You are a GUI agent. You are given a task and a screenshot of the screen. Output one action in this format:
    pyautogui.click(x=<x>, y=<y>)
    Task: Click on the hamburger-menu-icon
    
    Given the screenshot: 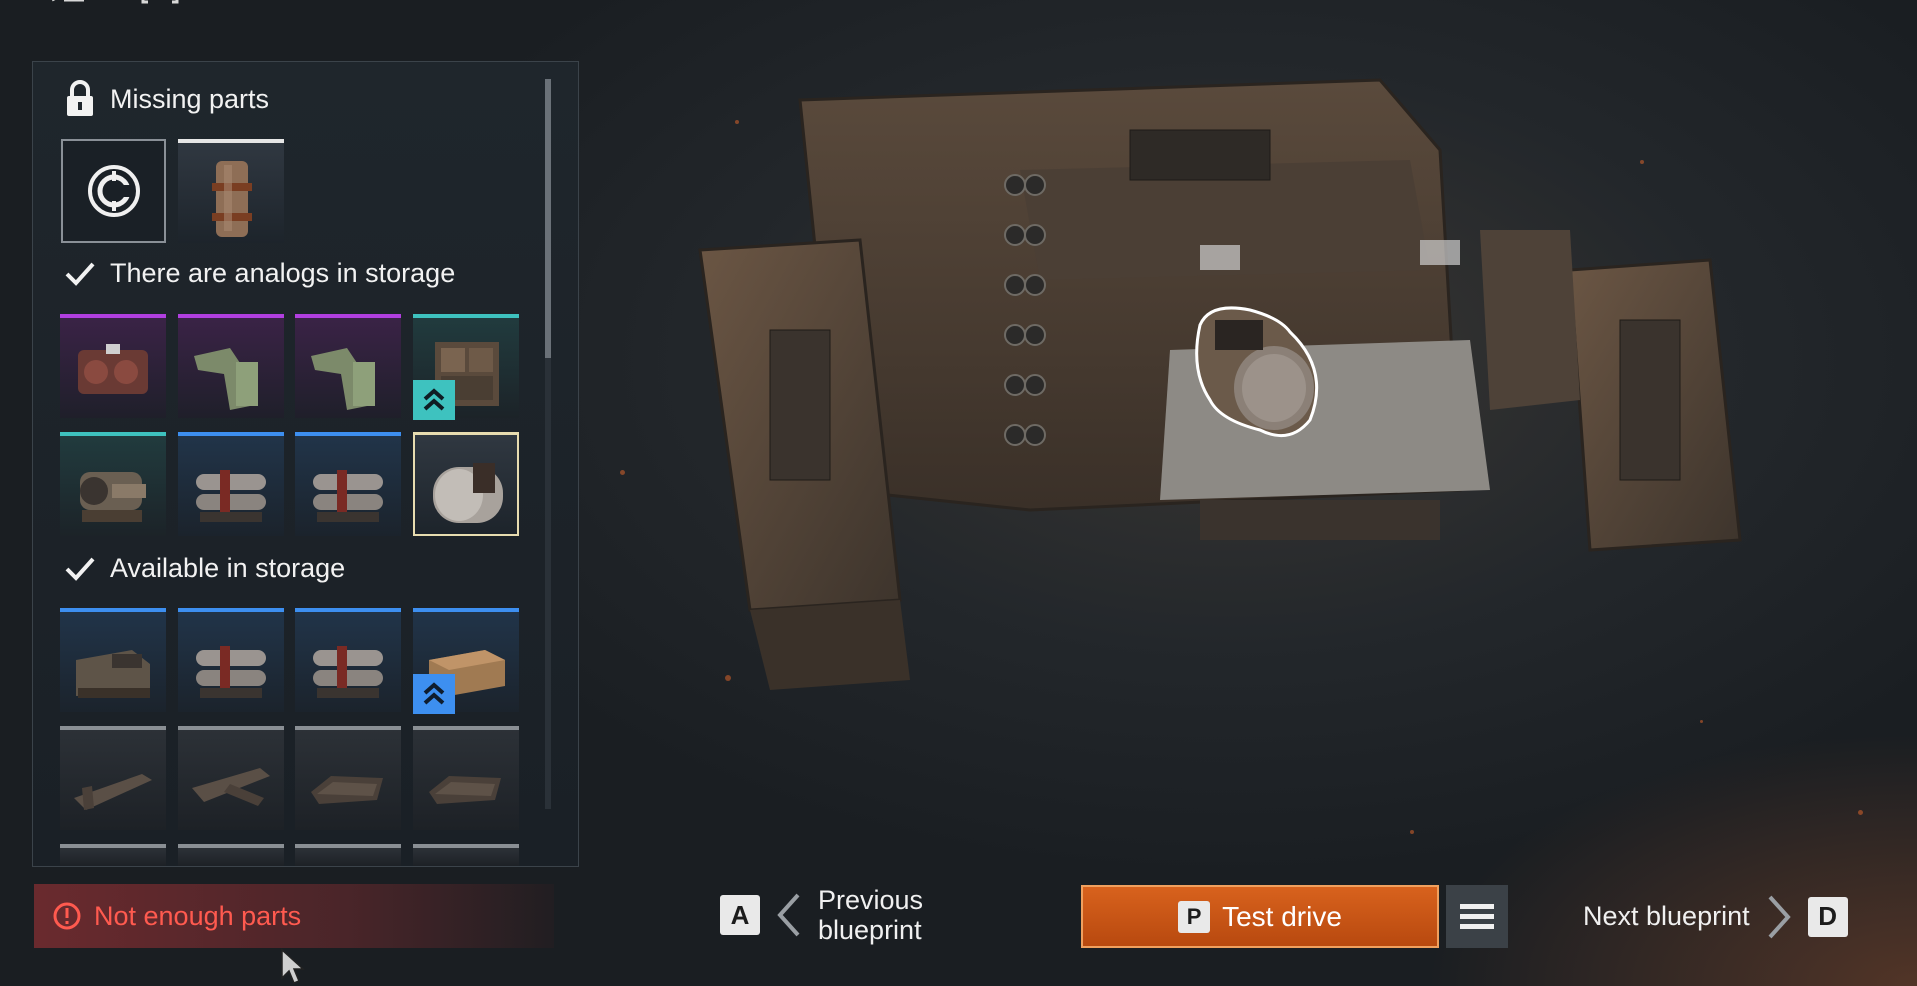 What is the action you would take?
    pyautogui.click(x=1477, y=916)
    